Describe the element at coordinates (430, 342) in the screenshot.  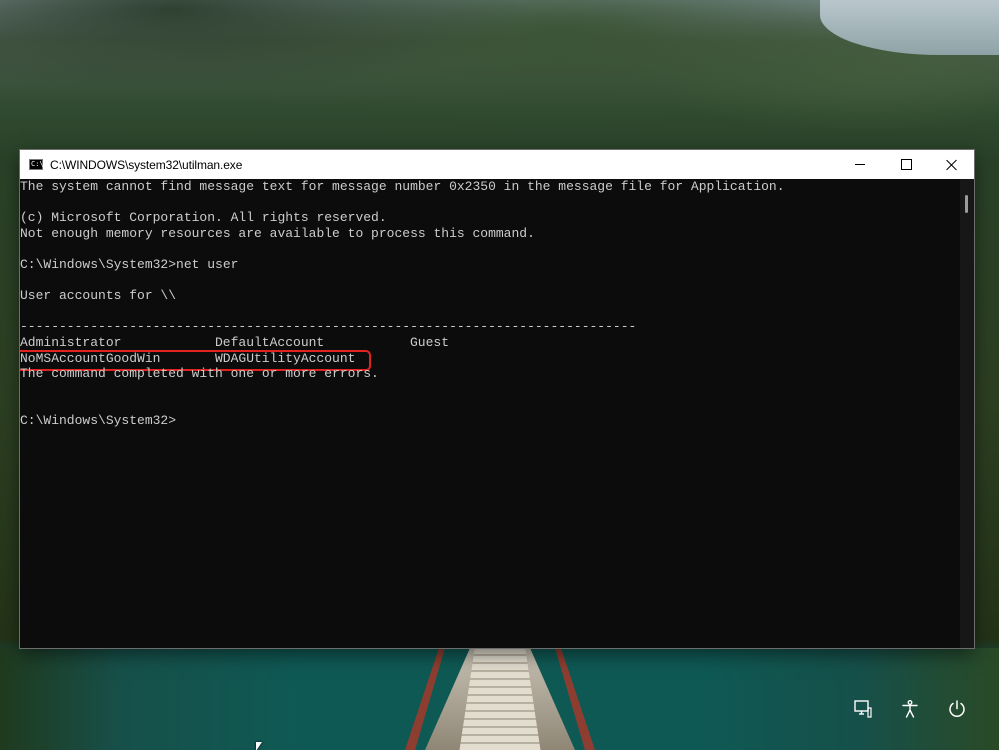
I see `account-guest: Guest` at that location.